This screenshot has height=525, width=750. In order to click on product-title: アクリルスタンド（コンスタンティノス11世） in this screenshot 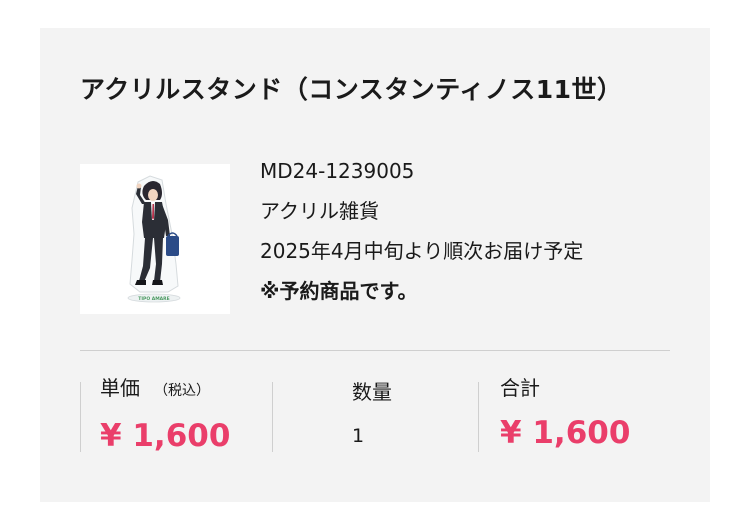, I will do `click(351, 89)`.